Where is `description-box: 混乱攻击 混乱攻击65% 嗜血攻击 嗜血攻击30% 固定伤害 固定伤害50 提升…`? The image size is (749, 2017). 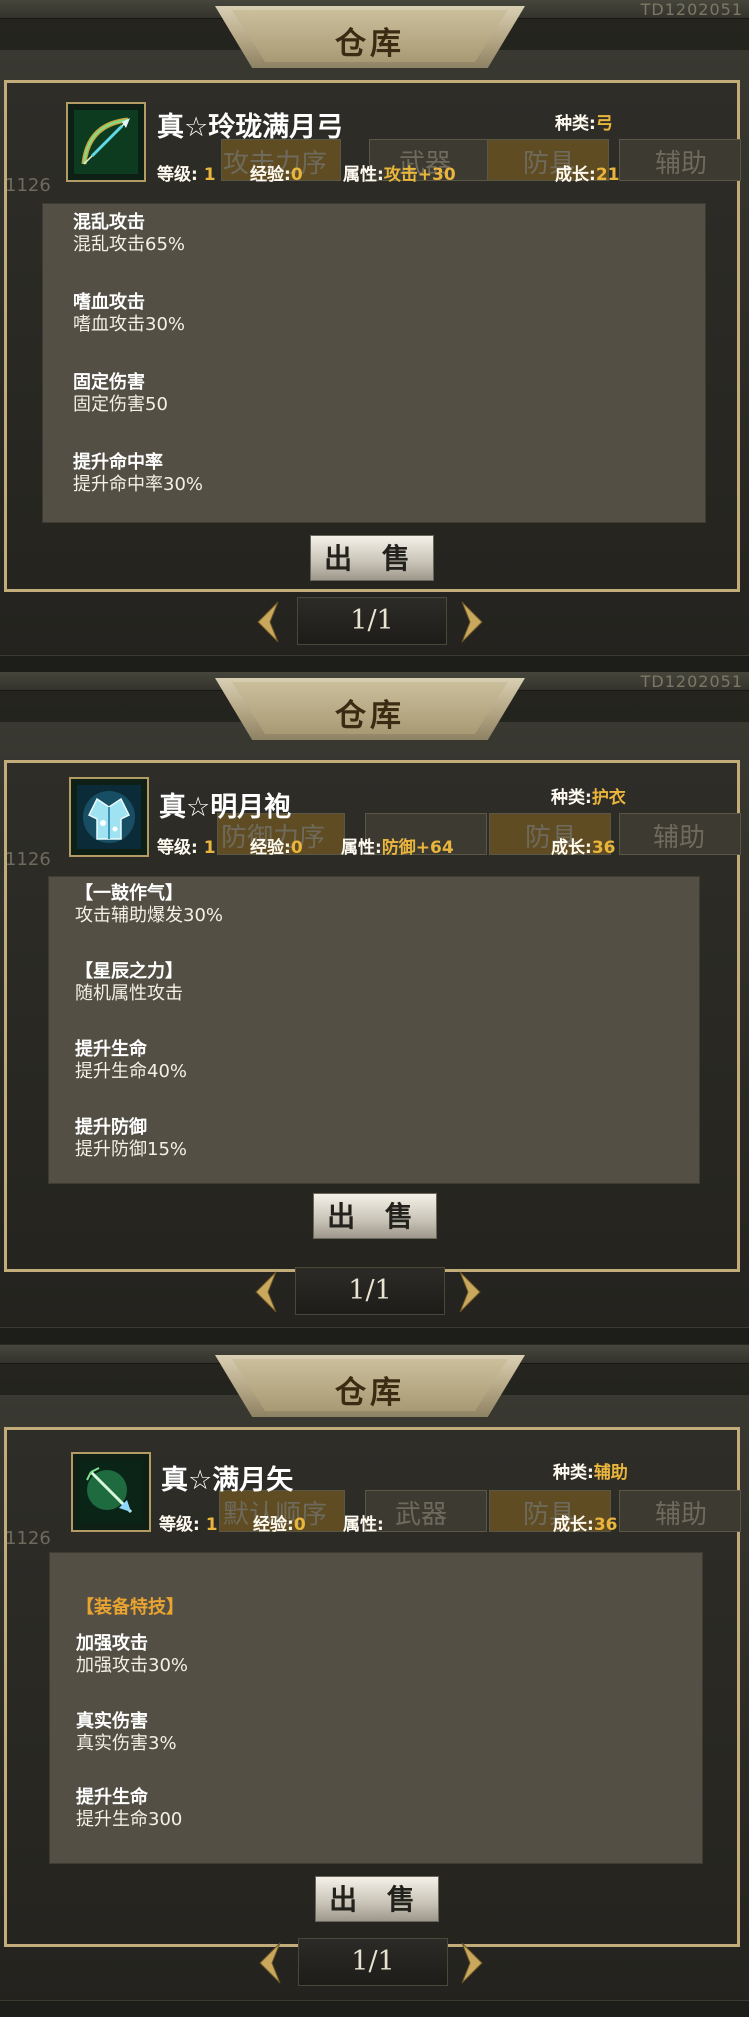
description-box: 混乱攻击 混乱攻击65% 嗜血攻击 嗜血攻击30% 固定伤害 固定伤害50 提升… is located at coordinates (374, 363).